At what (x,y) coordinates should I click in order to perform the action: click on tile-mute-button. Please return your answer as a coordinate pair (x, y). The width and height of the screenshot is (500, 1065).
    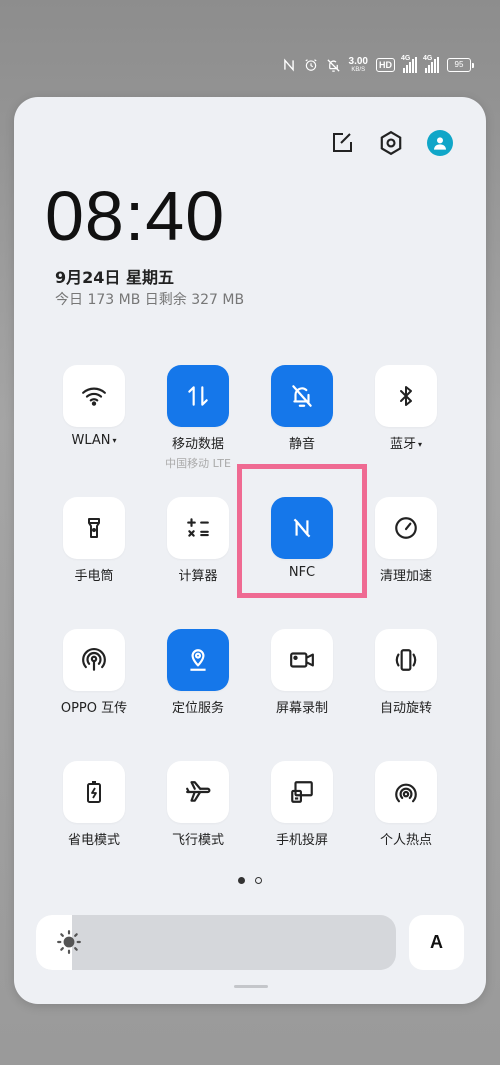
    Looking at the image, I should click on (302, 396).